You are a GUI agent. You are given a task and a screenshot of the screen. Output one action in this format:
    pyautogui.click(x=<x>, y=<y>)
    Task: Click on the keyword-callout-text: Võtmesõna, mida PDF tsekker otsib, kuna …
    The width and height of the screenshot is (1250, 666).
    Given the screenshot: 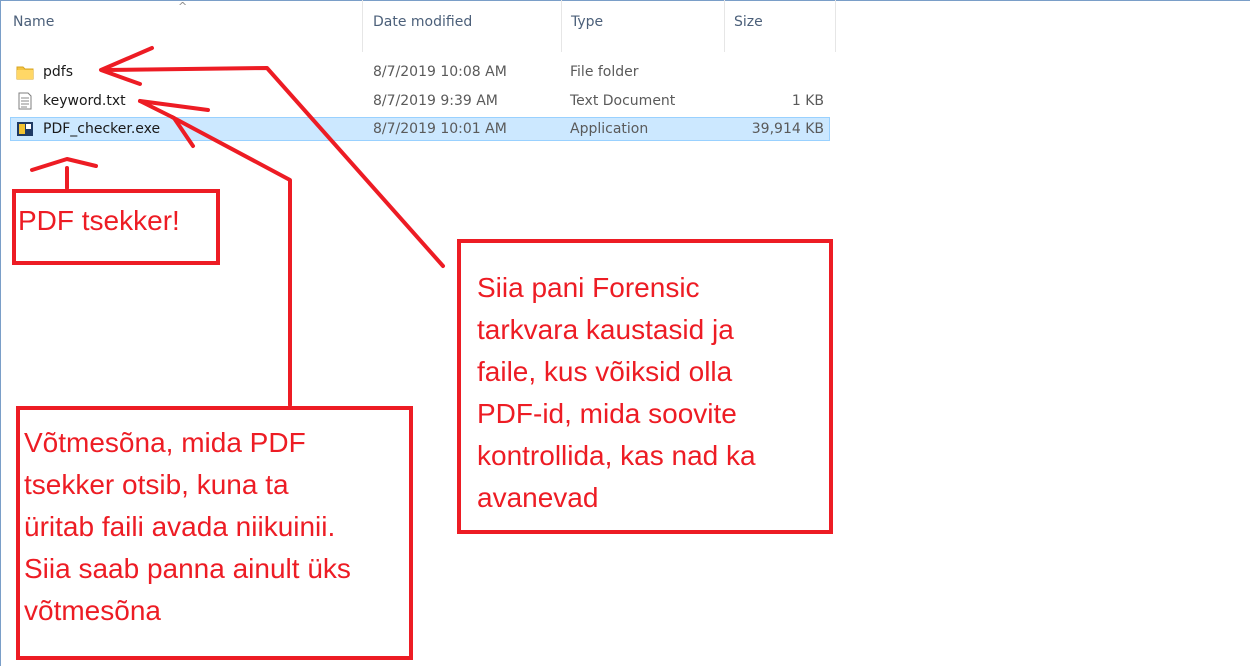 What is the action you would take?
    pyautogui.click(x=187, y=526)
    